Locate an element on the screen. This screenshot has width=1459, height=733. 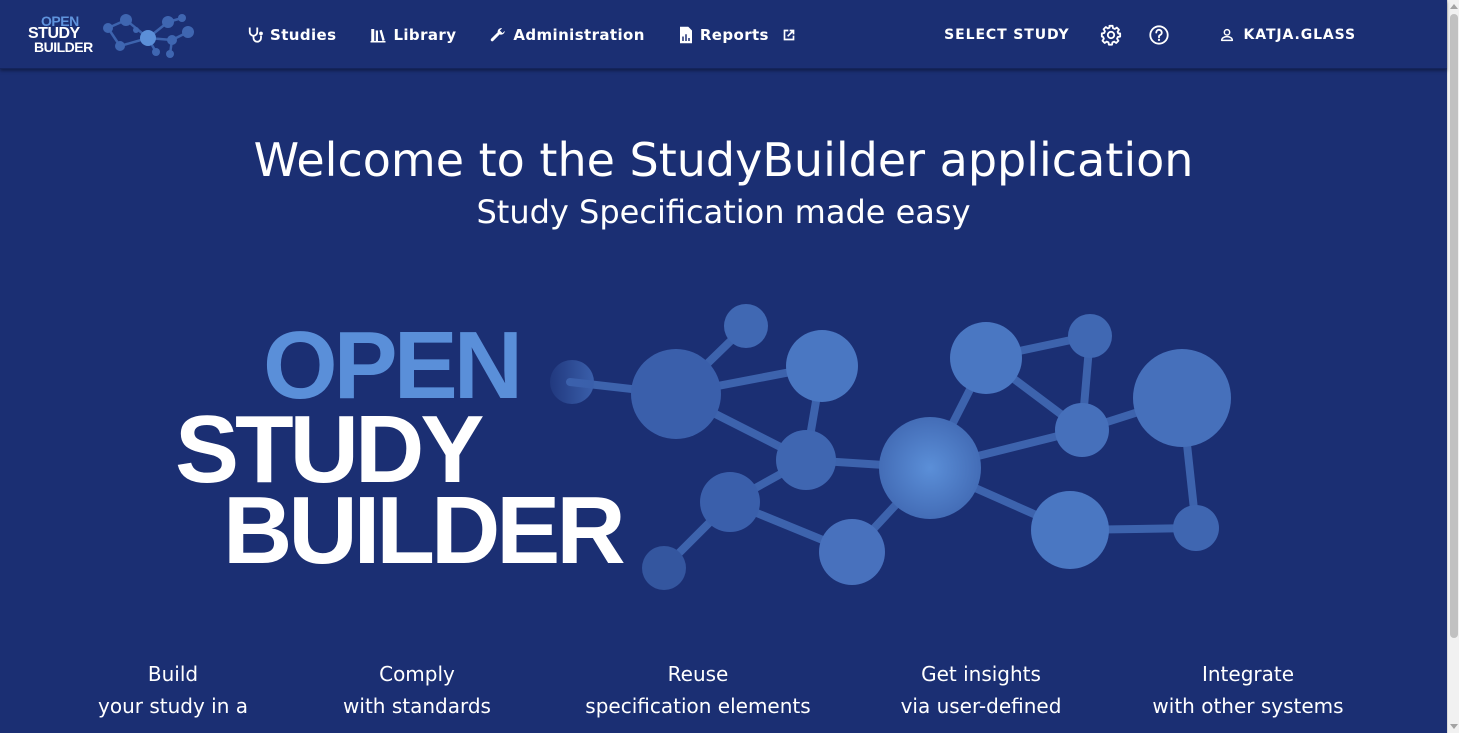
toolbar-actions: SELECT STUDY KATJA.GLASS is located at coordinates (1150, 34).